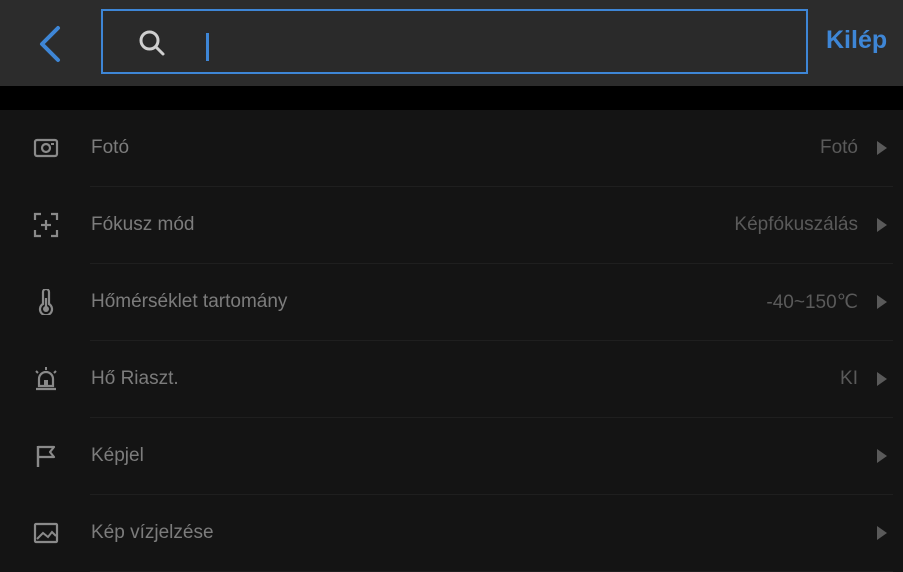 The height and width of the screenshot is (572, 903). Describe the element at coordinates (796, 224) in the screenshot. I see `list-item-value: Képfókuszálás` at that location.